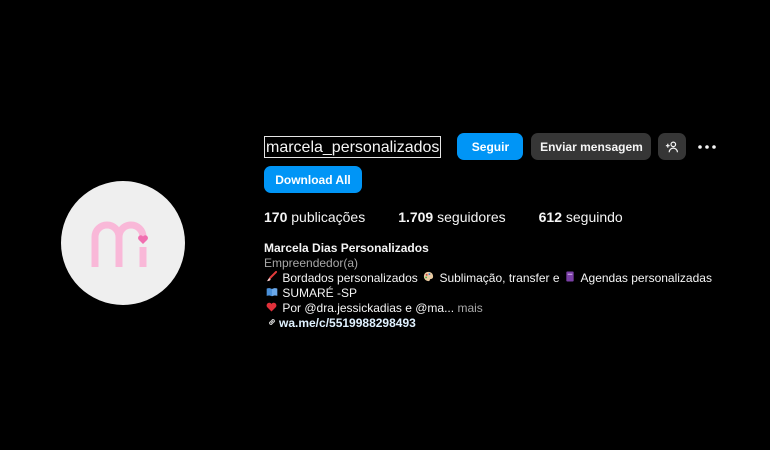 Image resolution: width=770 pixels, height=450 pixels. What do you see at coordinates (570, 278) in the screenshot?
I see `notebook-icon` at bounding box center [570, 278].